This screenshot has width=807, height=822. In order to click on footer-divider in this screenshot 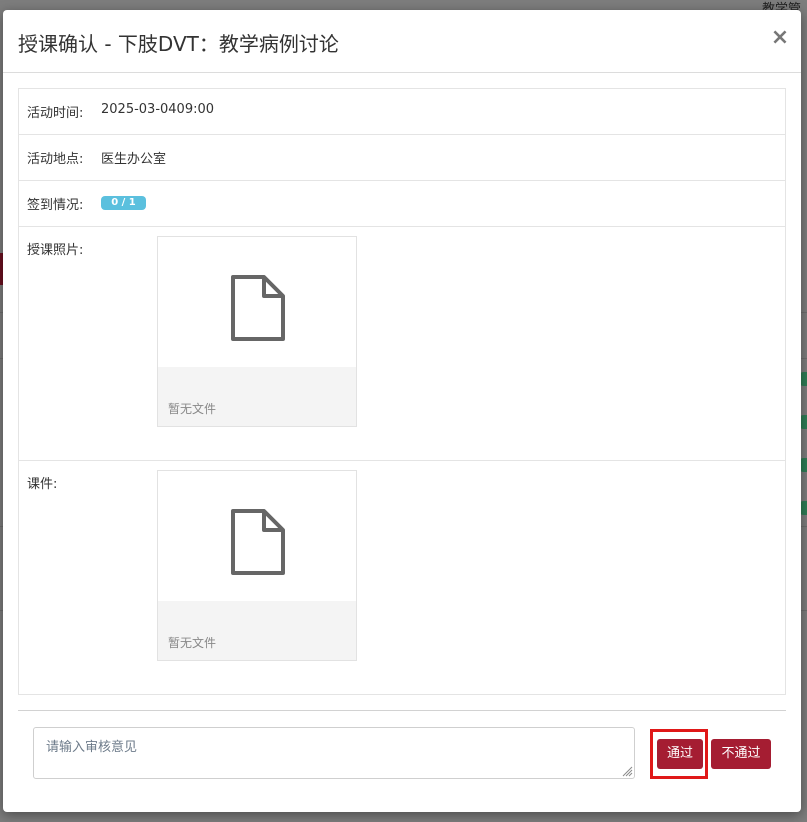, I will do `click(402, 710)`.